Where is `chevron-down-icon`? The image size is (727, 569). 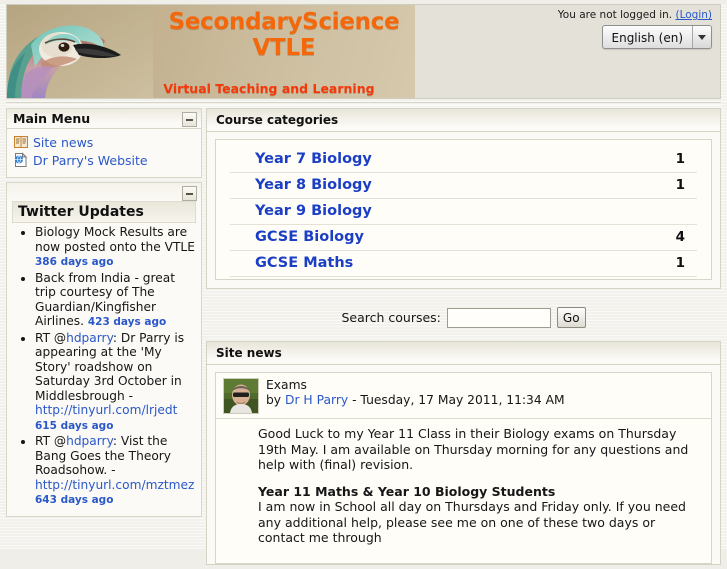 chevron-down-icon is located at coordinates (701, 37).